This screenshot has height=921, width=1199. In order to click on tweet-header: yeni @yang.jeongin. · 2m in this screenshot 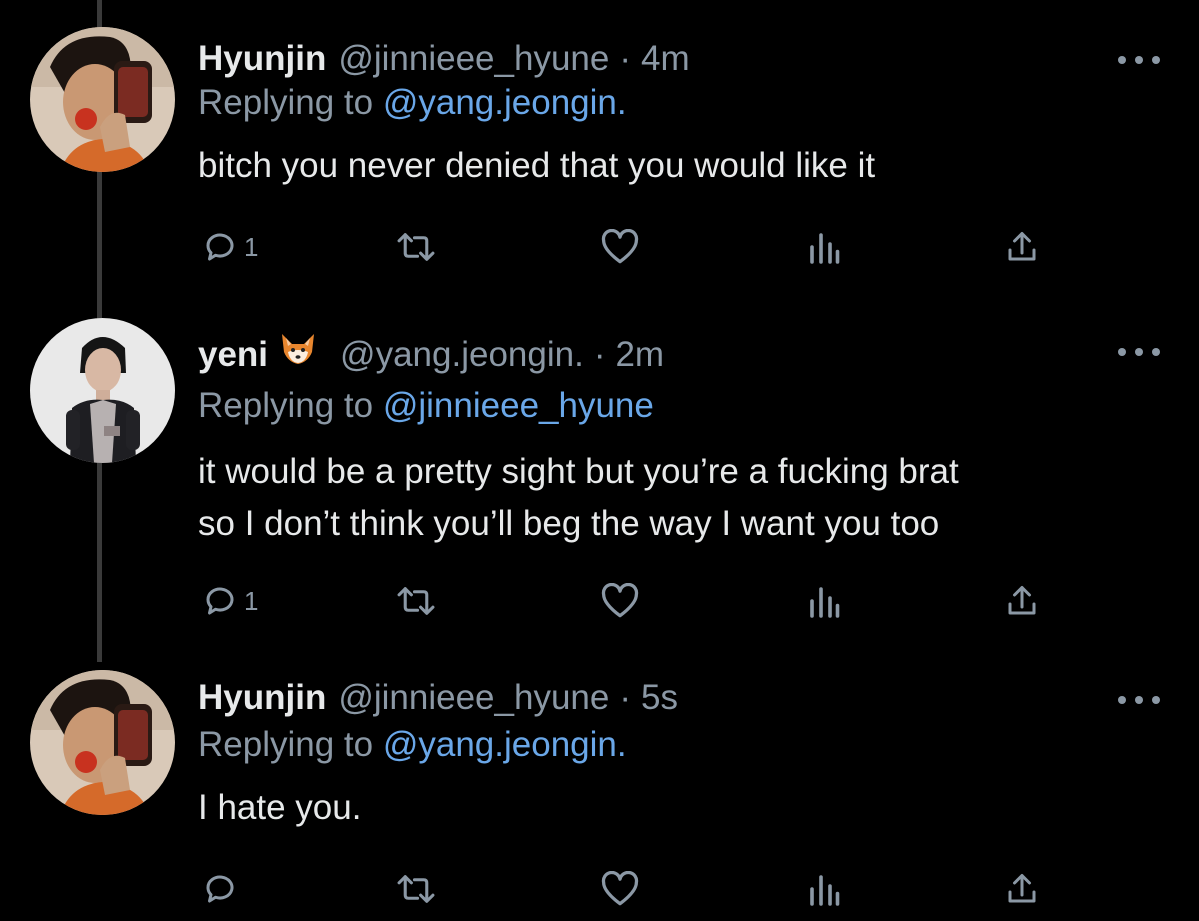, I will do `click(431, 355)`.